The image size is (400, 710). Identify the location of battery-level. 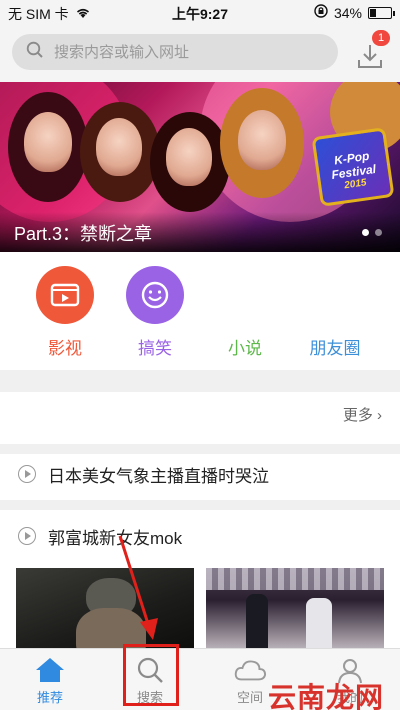
(373, 12).